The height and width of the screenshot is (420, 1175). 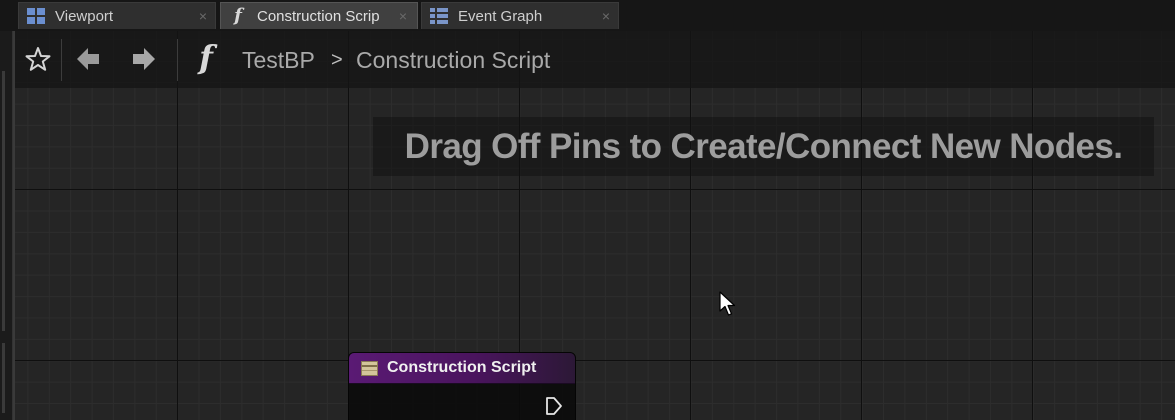 I want to click on favorite-button, so click(x=38, y=59).